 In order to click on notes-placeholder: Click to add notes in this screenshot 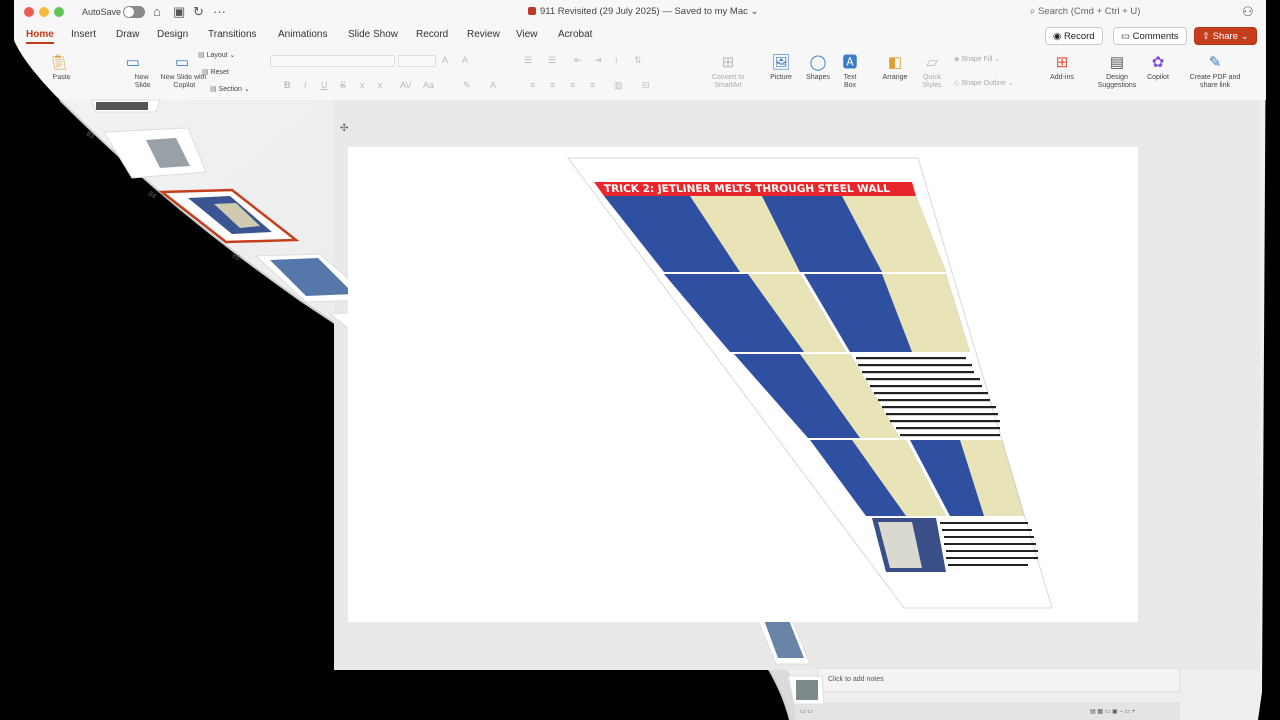, I will do `click(856, 679)`.